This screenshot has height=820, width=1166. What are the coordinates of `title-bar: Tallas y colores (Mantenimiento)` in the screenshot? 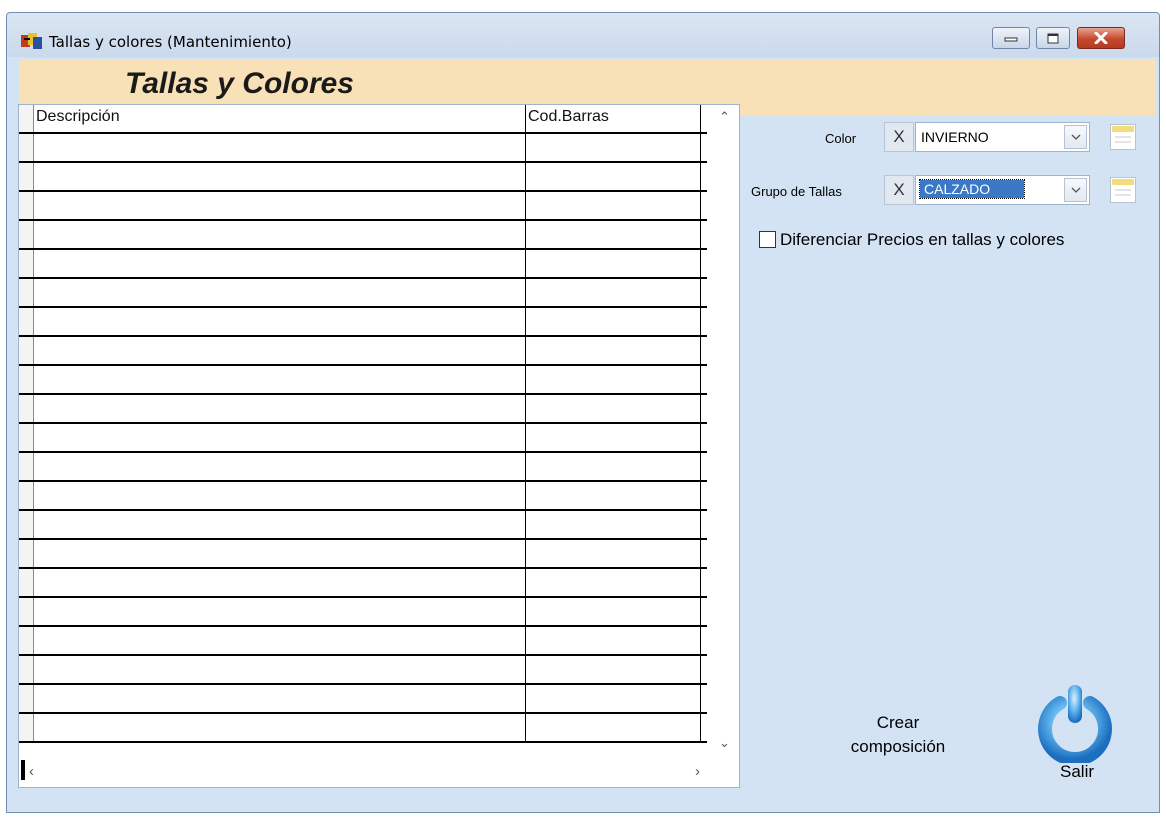 It's located at (583, 35).